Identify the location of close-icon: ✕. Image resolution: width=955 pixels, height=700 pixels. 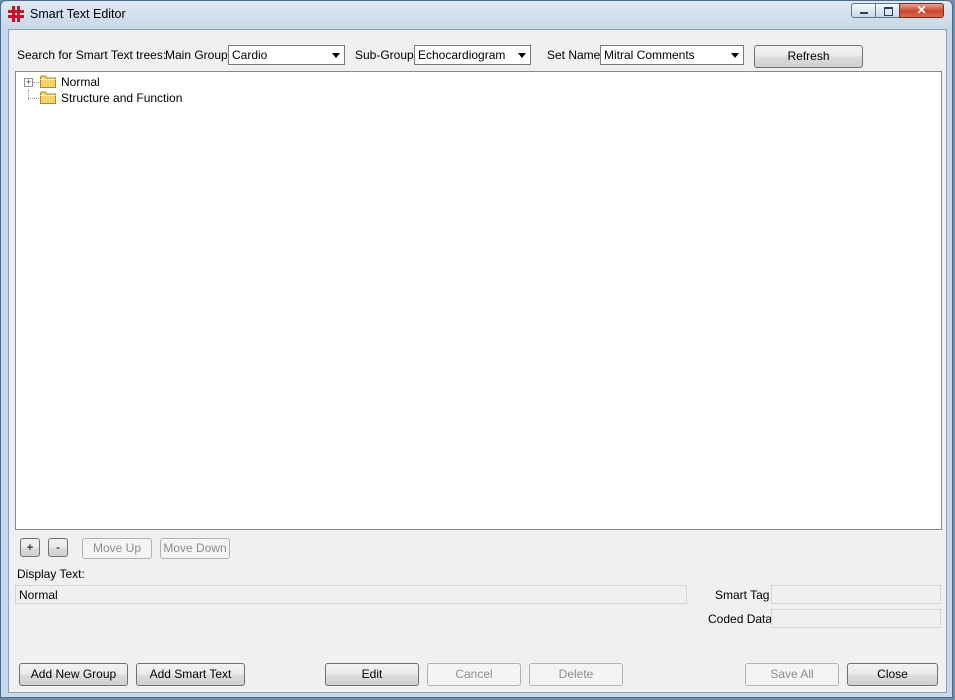
(921, 10).